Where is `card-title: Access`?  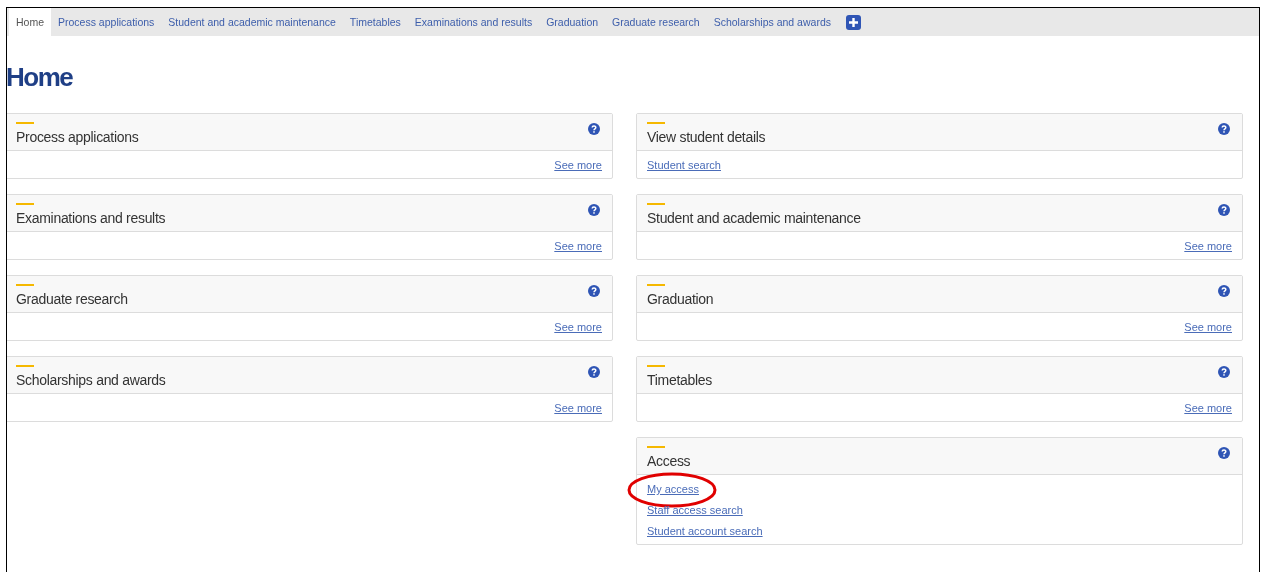 card-title: Access is located at coordinates (669, 461).